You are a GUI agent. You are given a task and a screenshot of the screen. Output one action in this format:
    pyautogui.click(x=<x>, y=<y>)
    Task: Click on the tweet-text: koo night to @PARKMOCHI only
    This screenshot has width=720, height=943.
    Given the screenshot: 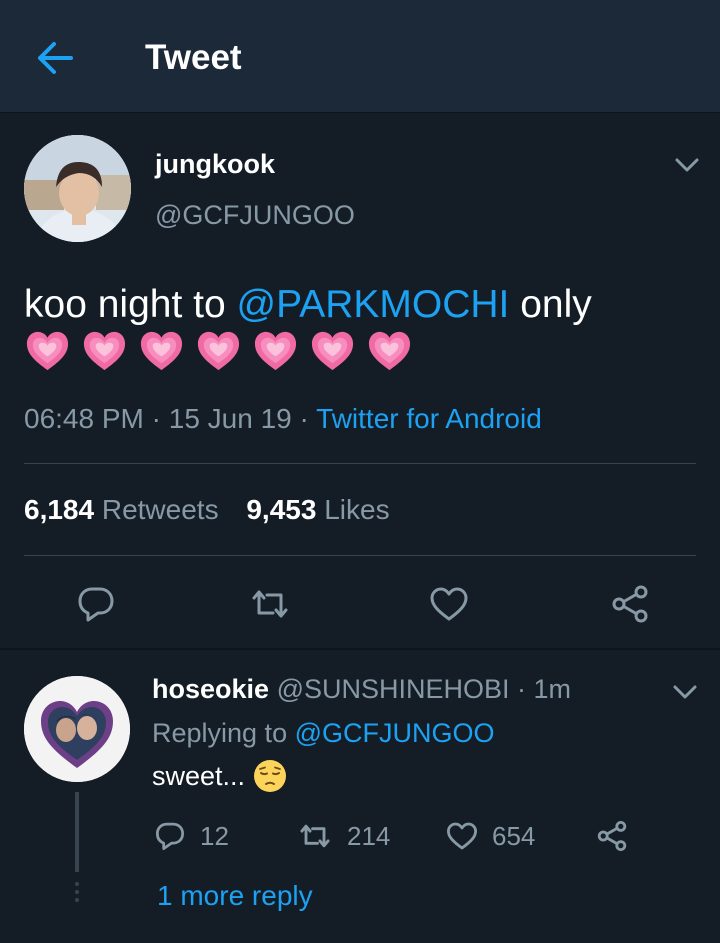 What is the action you would take?
    pyautogui.click(x=364, y=305)
    